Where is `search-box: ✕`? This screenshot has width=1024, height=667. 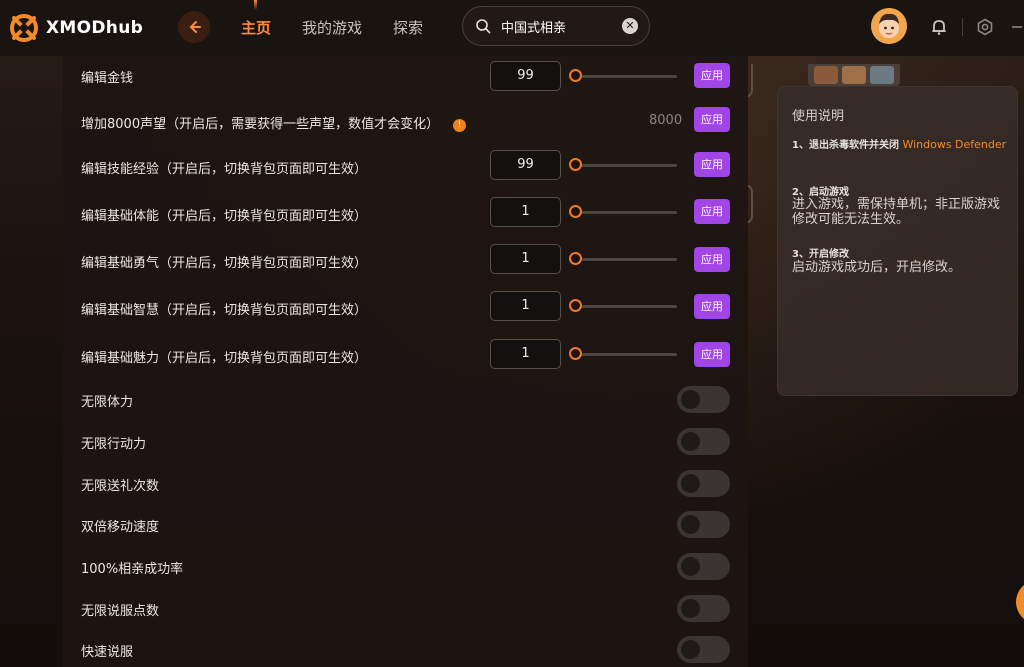 search-box: ✕ is located at coordinates (556, 26).